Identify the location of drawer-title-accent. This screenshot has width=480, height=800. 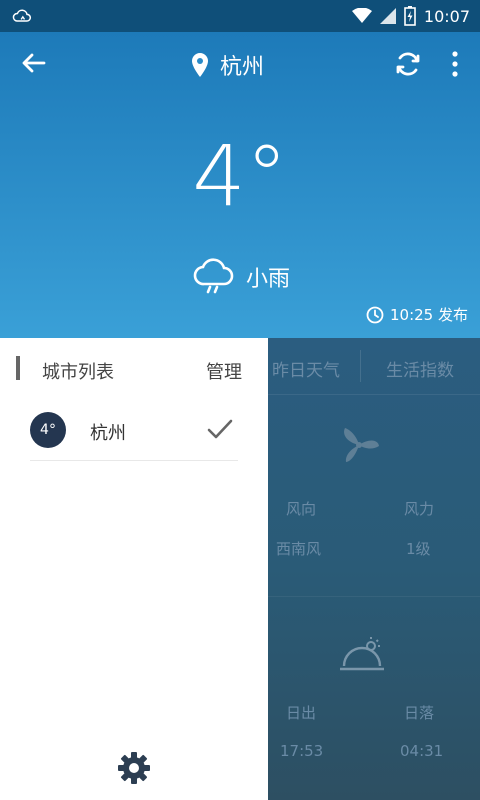
(18, 368).